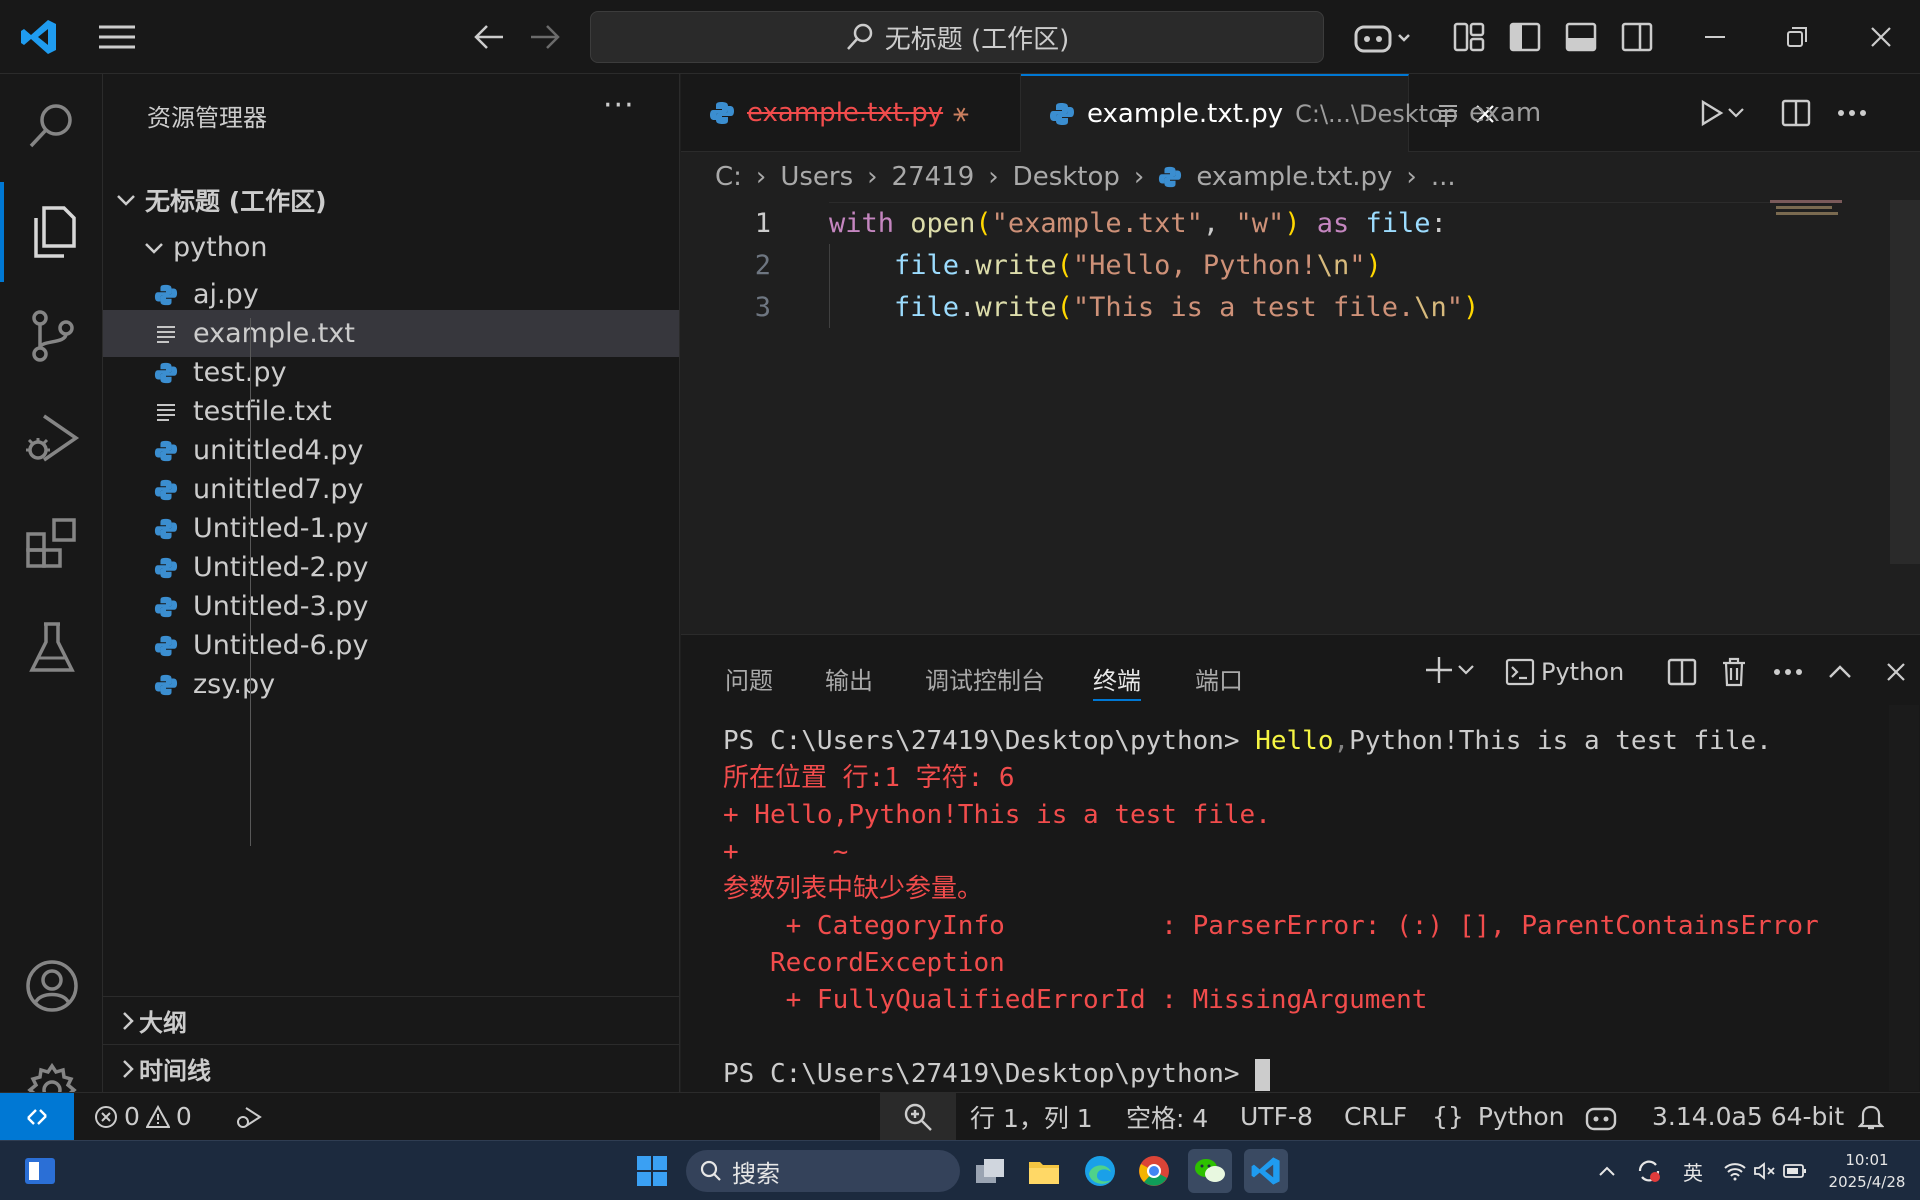 This screenshot has height=1200, width=1920. Describe the element at coordinates (1649, 1171) in the screenshot. I see `sync-icon` at that location.